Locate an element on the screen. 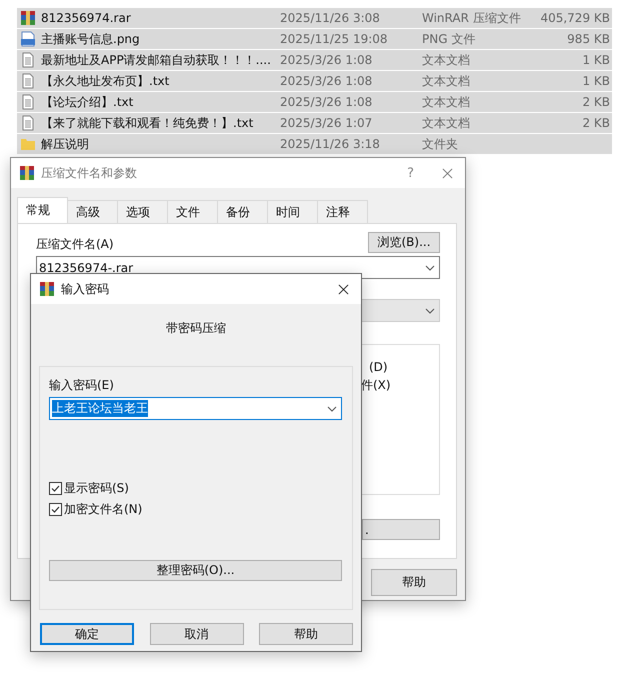  image-file-icon is located at coordinates (28, 39).